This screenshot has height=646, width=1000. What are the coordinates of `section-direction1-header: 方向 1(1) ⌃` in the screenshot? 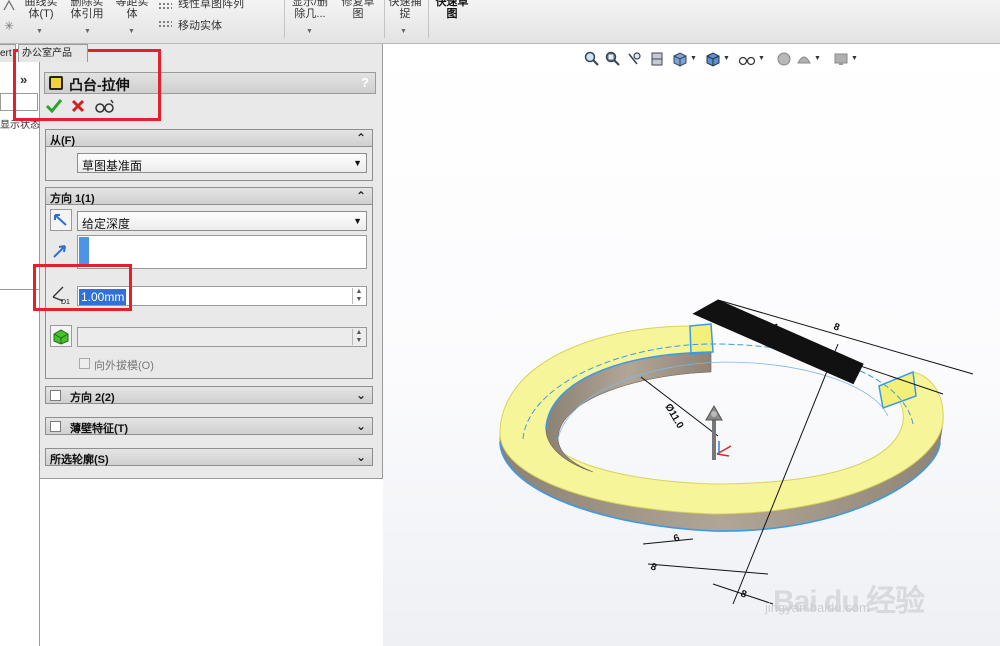 It's located at (209, 196).